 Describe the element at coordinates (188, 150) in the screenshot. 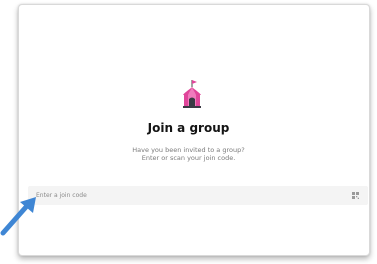

I see `instructions-line-1: Have you been invited to a group?` at that location.